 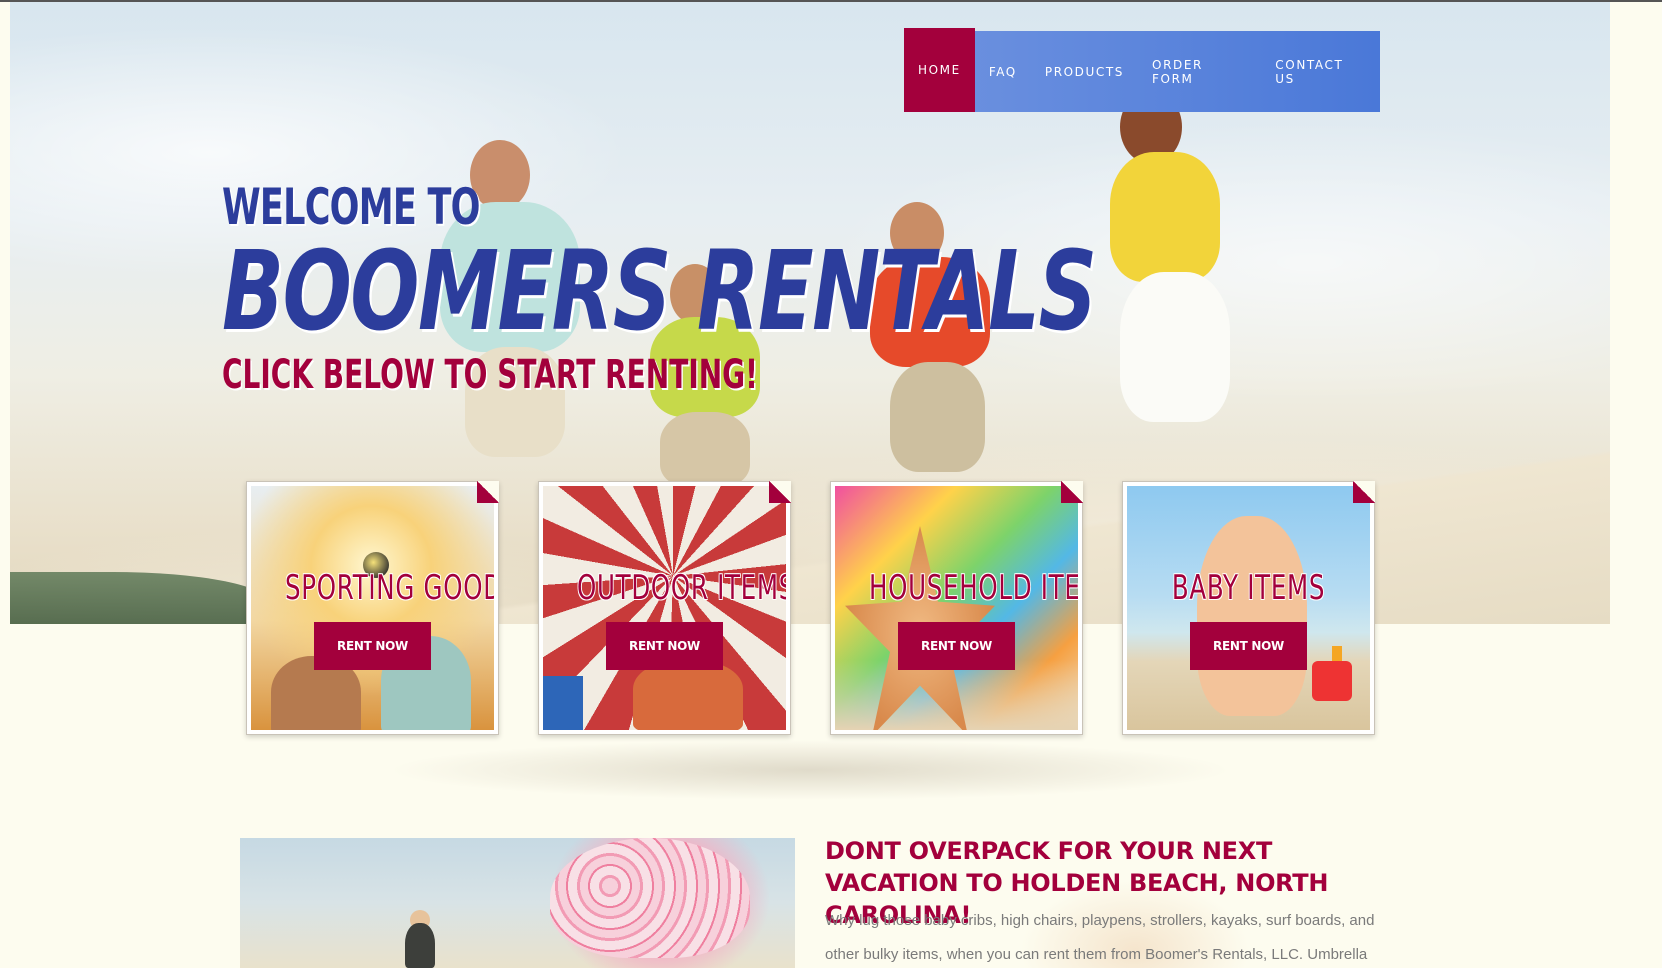 I want to click on main-nav: HOME FAQ PRODUCTS ORDER FORM CONTACT US, so click(x=1142, y=70).